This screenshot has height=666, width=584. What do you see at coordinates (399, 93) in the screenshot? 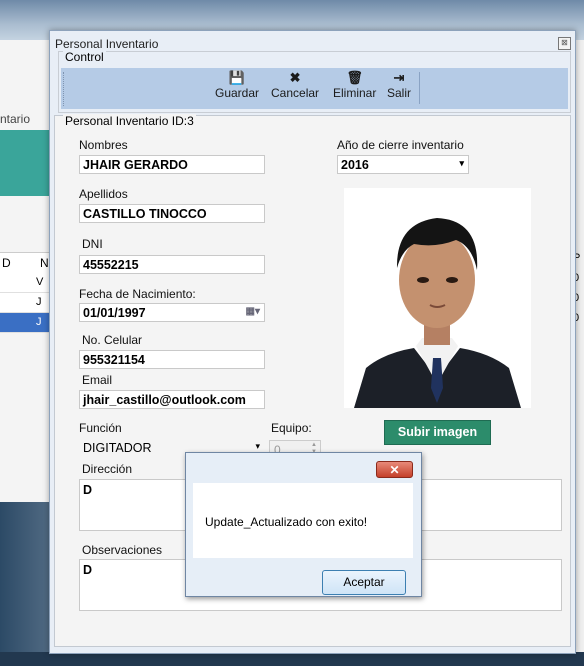
I see `salir-label: Salir` at bounding box center [399, 93].